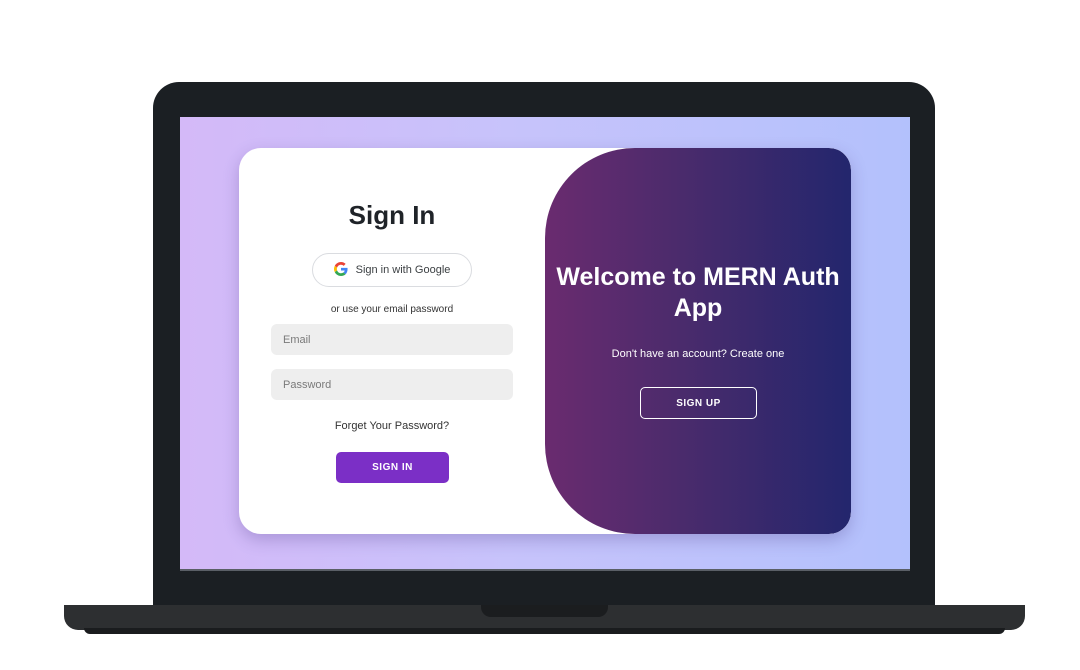 The width and height of the screenshot is (1080, 670). I want to click on screen-bottom-bezel-line, so click(545, 570).